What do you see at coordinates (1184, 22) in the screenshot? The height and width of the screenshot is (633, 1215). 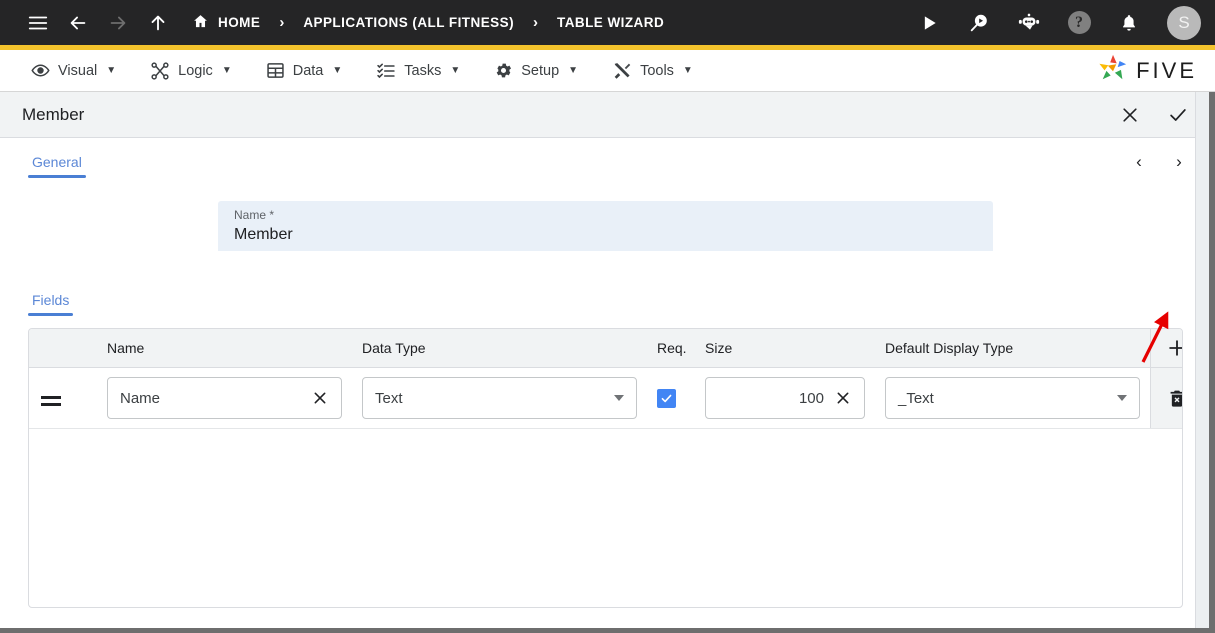 I see `avatar: S` at bounding box center [1184, 22].